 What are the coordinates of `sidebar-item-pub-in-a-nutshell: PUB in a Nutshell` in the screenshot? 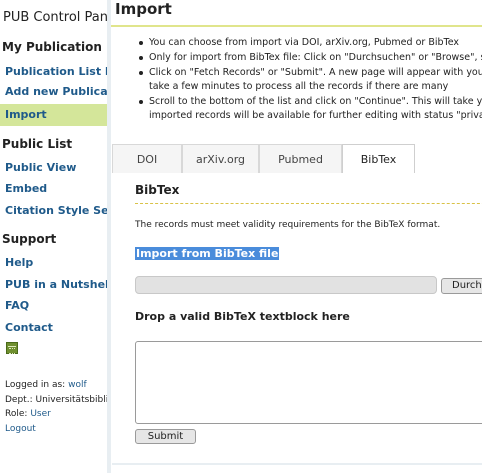 It's located at (53, 285).